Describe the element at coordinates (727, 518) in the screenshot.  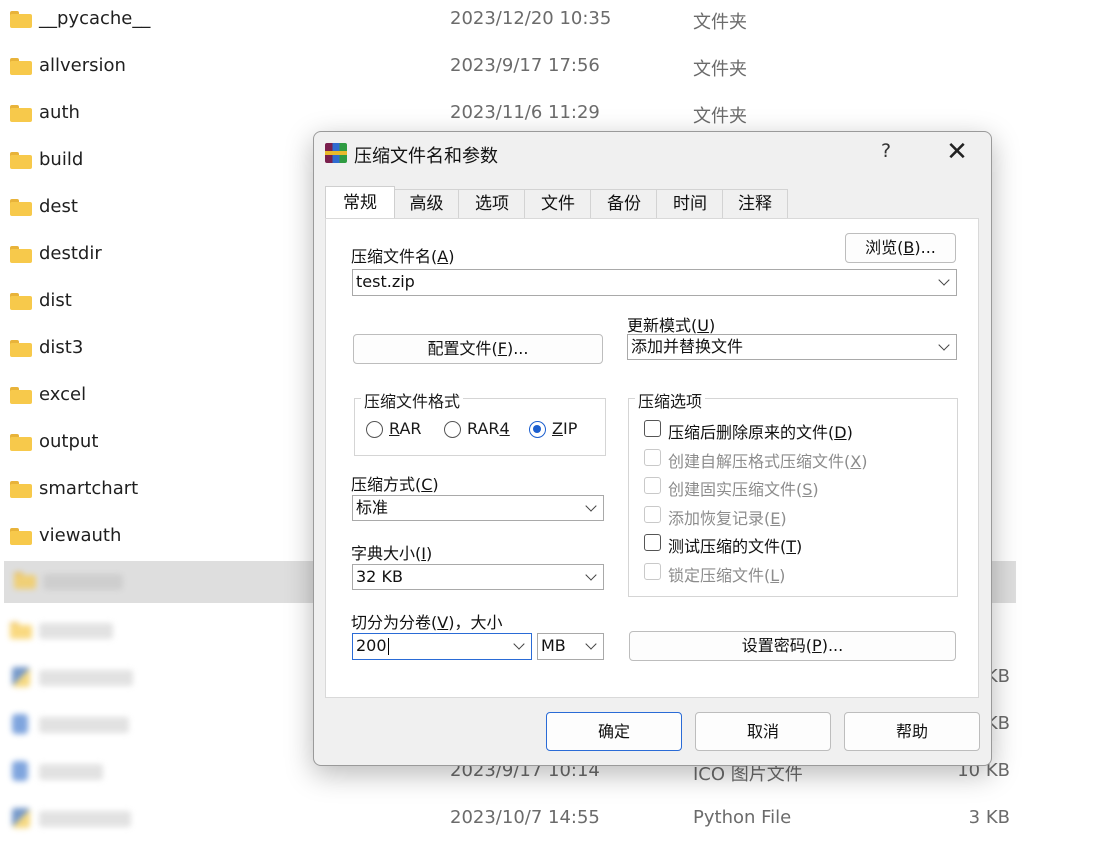
I see `checkbox-label: 添加恢复记录(E)` at that location.